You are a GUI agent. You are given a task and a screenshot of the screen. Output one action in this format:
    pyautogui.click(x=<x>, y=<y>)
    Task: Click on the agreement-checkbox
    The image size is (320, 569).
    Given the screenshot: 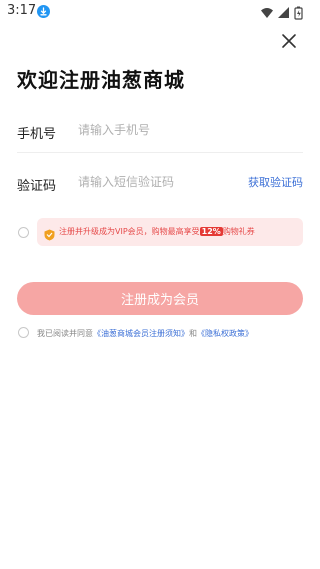 What is the action you would take?
    pyautogui.click(x=23, y=332)
    